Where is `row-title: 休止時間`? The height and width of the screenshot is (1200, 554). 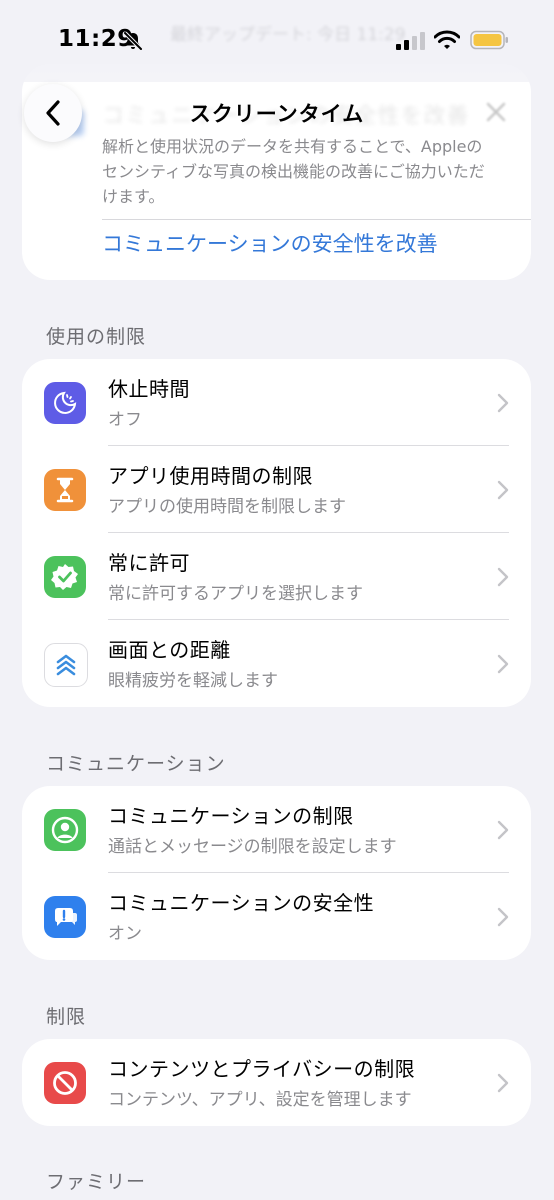
row-title: 休止時間 is located at coordinates (149, 389).